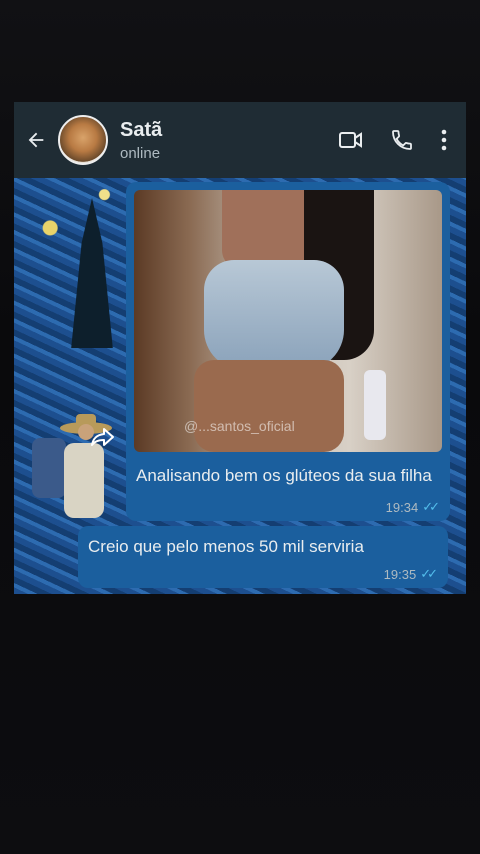 This screenshot has width=480, height=854. I want to click on photo-watermark: @...santos_oficial, so click(239, 426).